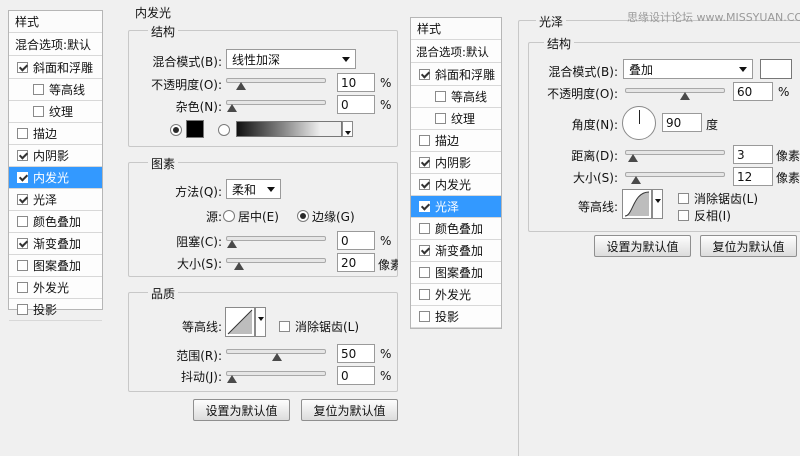 Image resolution: width=800 pixels, height=456 pixels. What do you see at coordinates (276, 264) in the screenshot?
I see `size-slider` at bounding box center [276, 264].